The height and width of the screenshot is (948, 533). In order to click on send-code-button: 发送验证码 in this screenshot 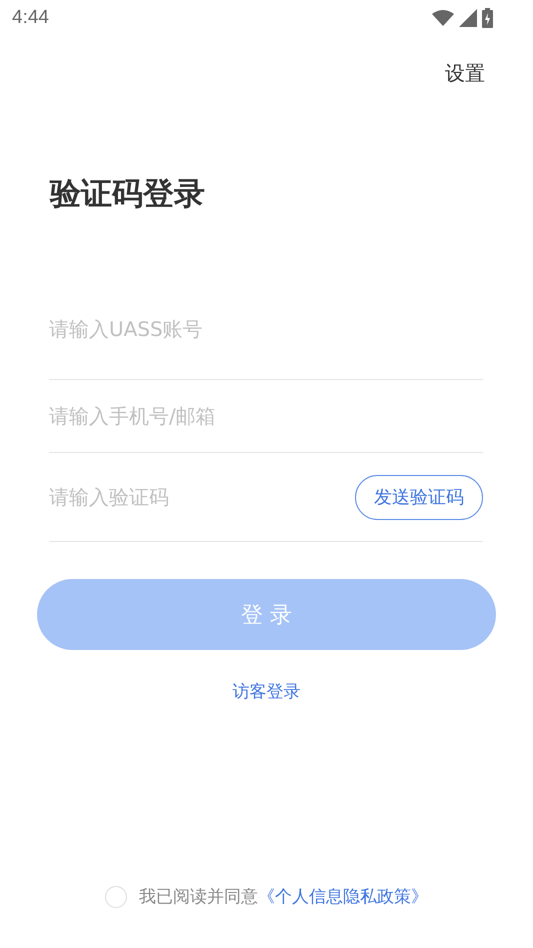, I will do `click(419, 497)`.